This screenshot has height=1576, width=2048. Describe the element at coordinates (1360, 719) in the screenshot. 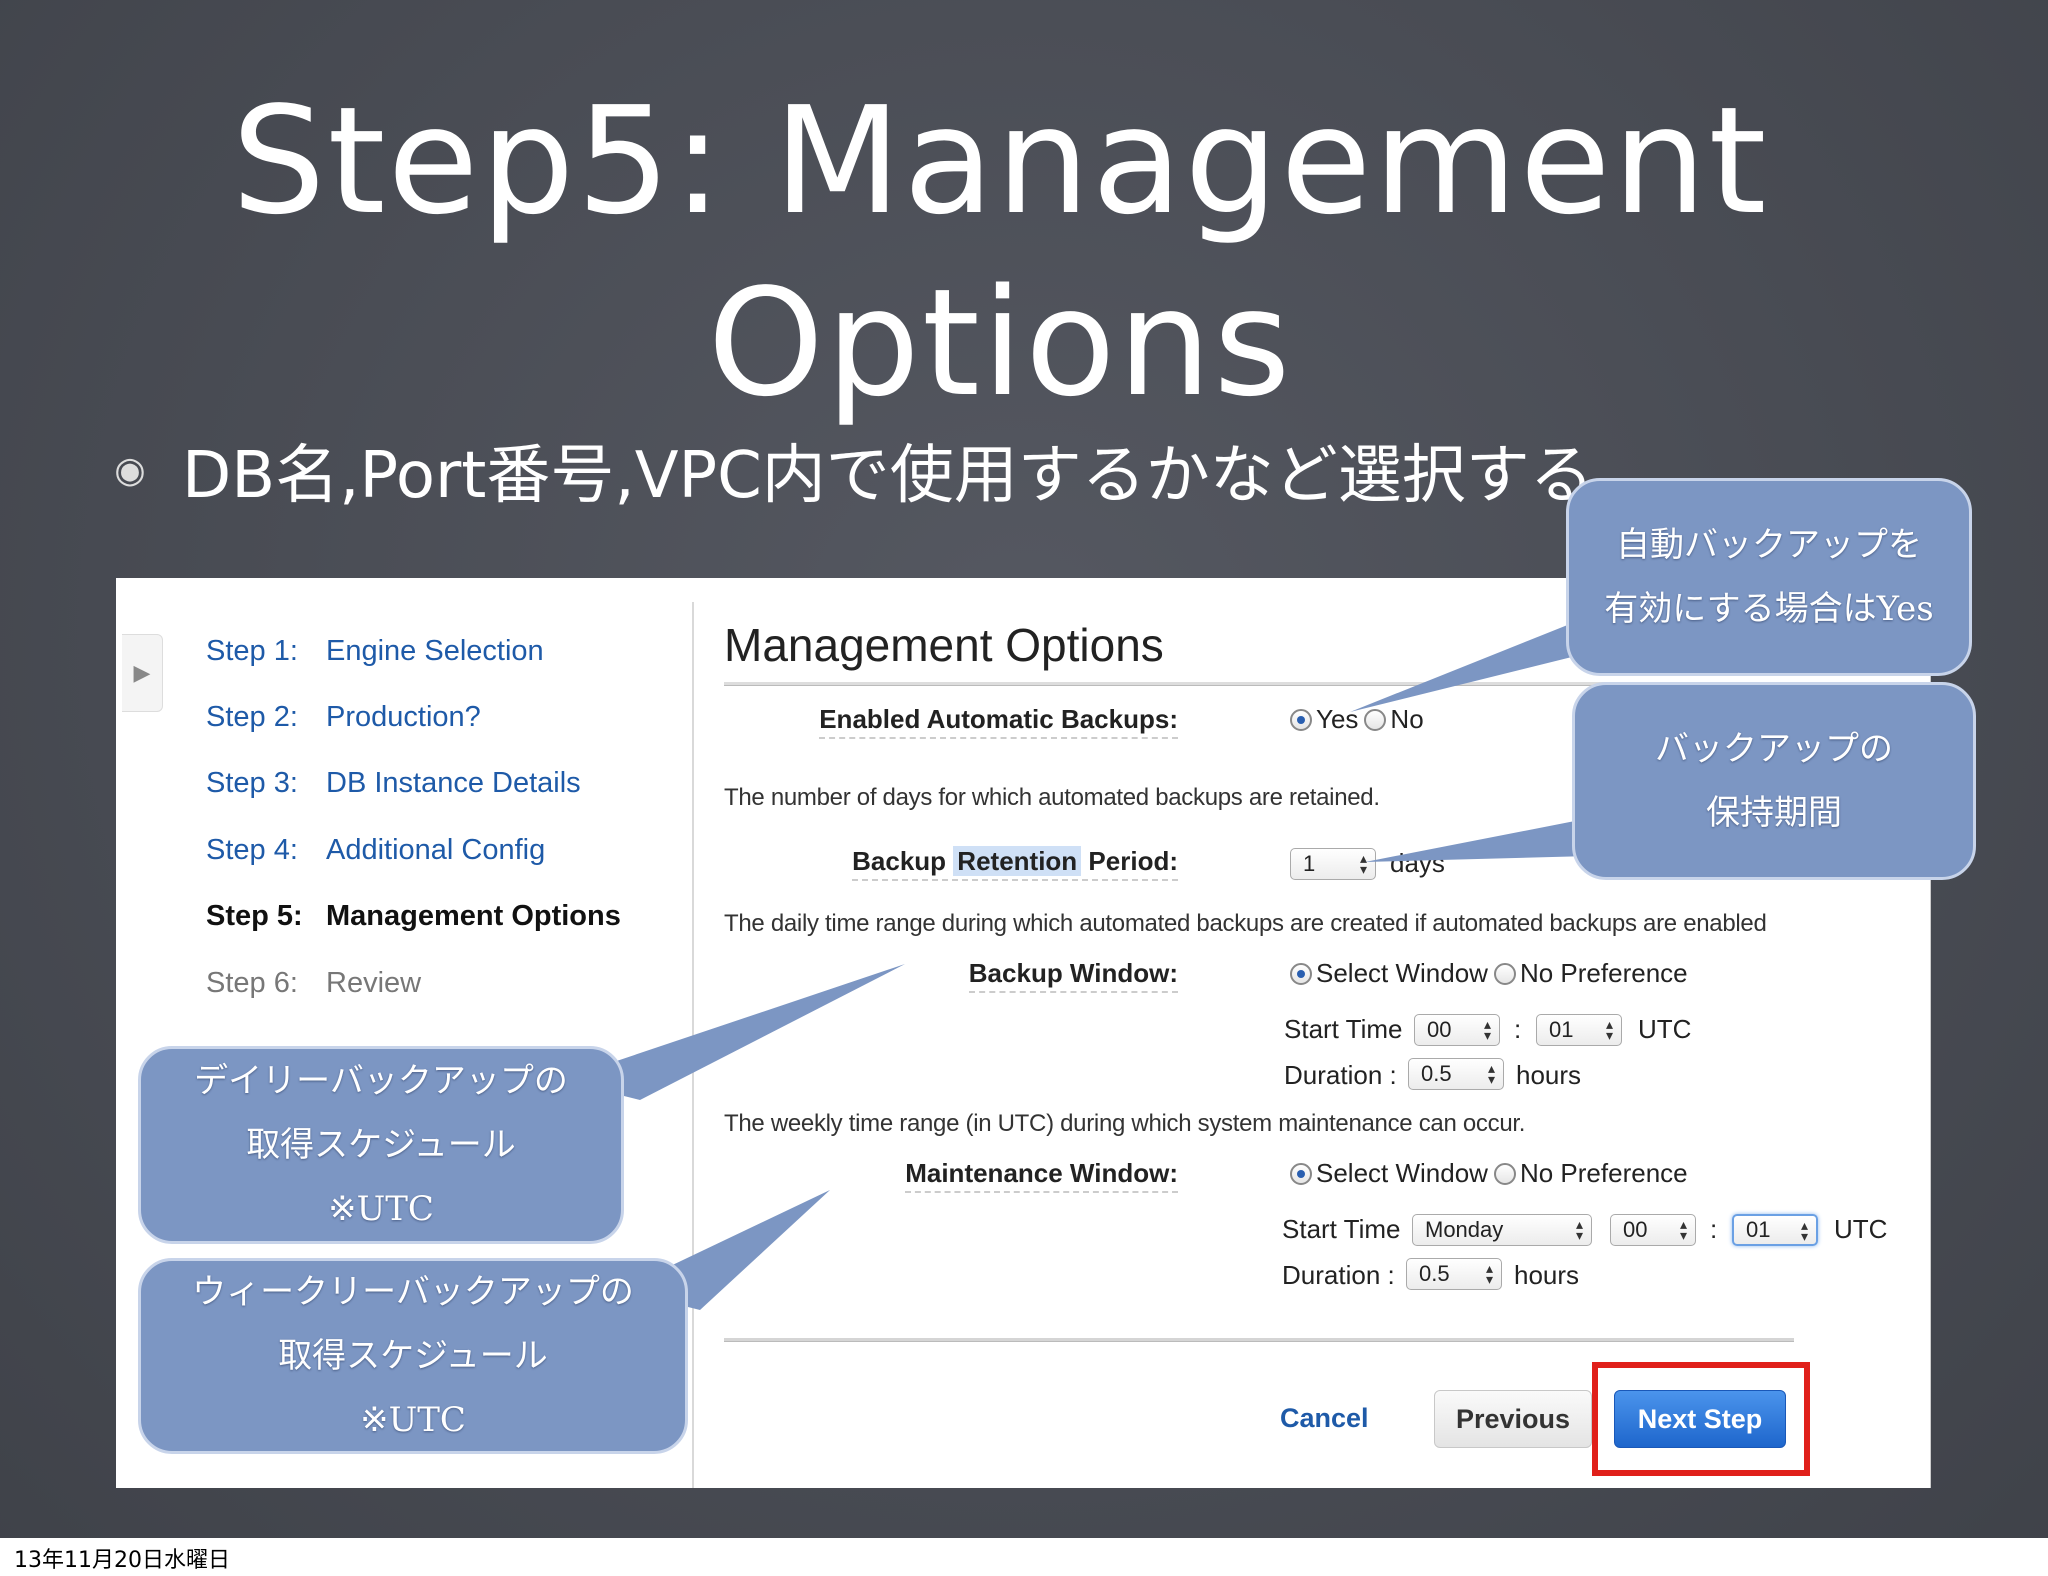

I see `auto-backups-radio-group: Yes No` at that location.